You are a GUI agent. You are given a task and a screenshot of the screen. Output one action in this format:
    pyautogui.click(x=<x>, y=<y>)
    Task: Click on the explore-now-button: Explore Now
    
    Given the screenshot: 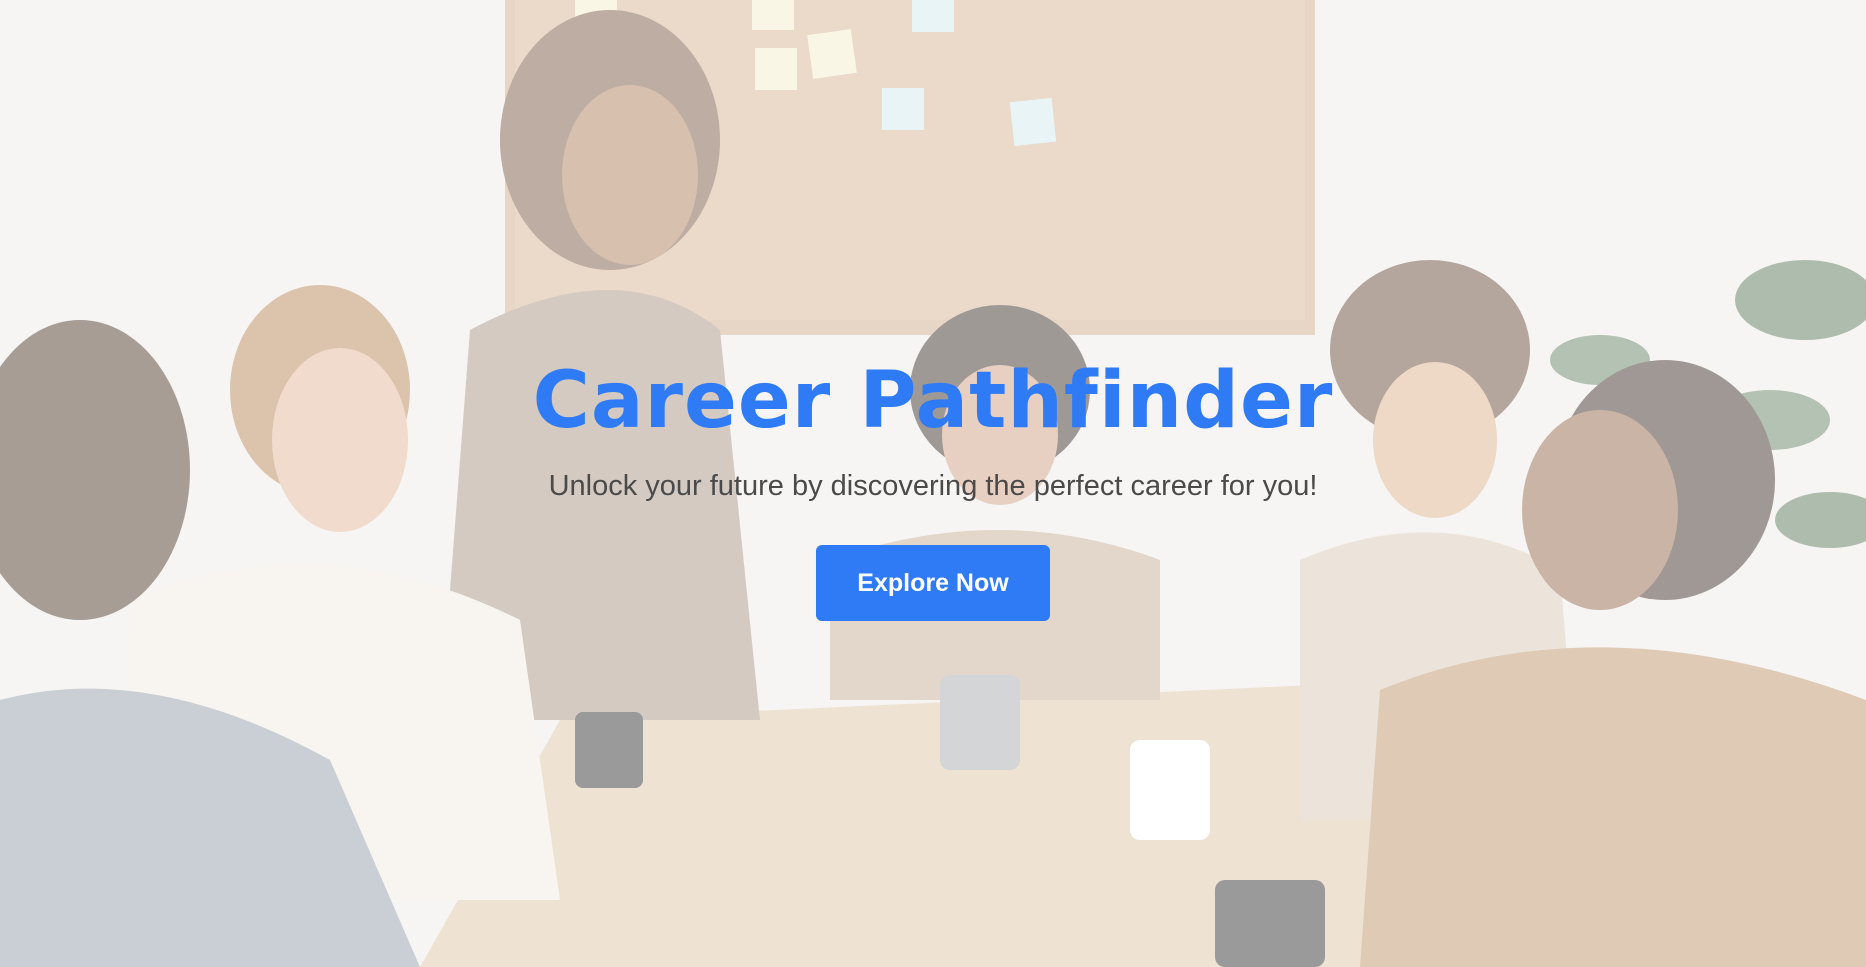 What is the action you would take?
    pyautogui.click(x=933, y=583)
    